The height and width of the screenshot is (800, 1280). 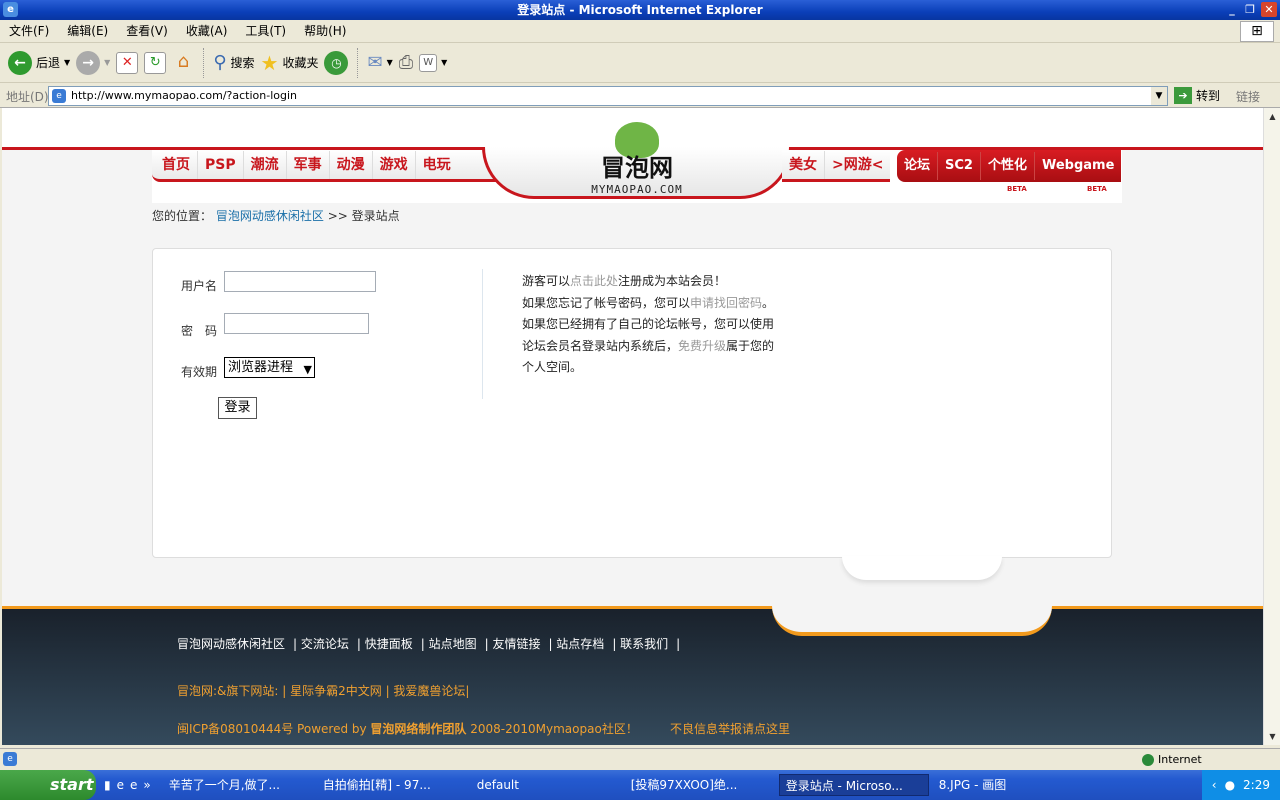 I want to click on favorites-button: ★ 收藏夹, so click(x=290, y=63).